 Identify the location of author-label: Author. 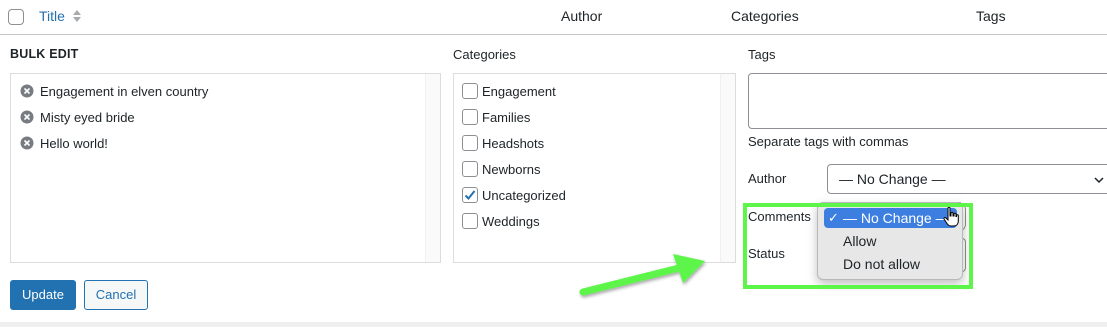
(767, 178).